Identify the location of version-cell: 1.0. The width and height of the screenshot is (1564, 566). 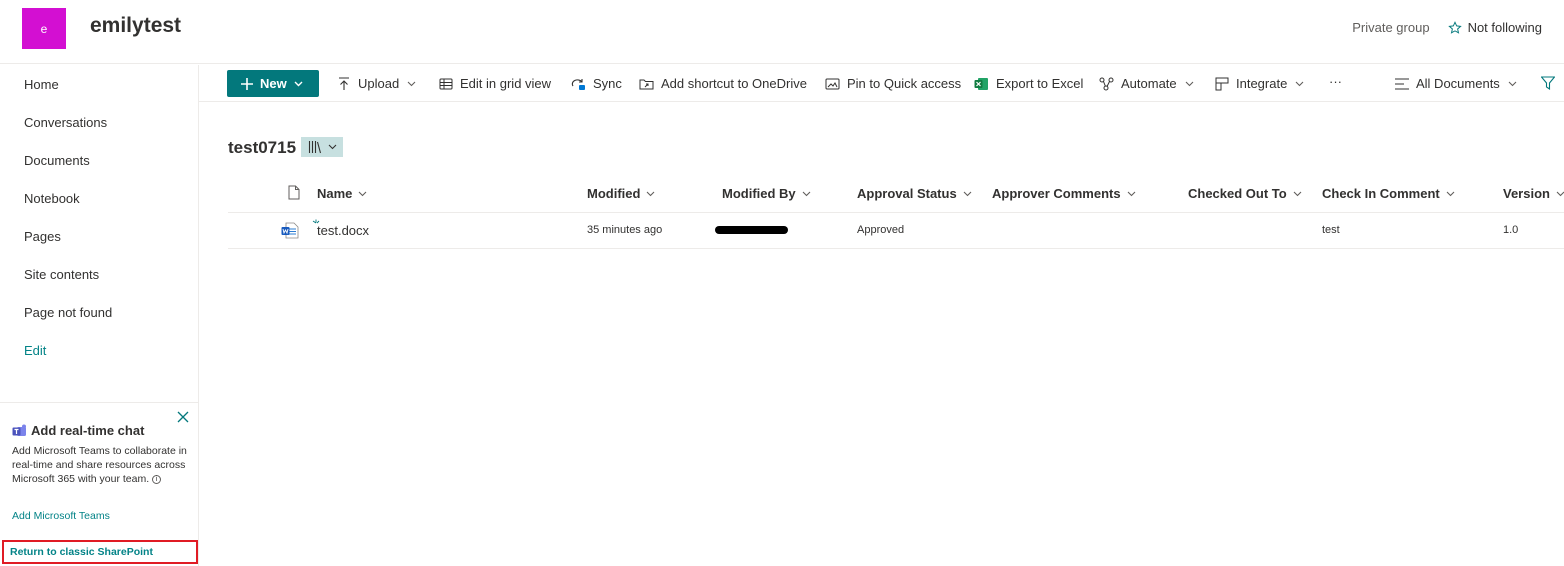
(1511, 230).